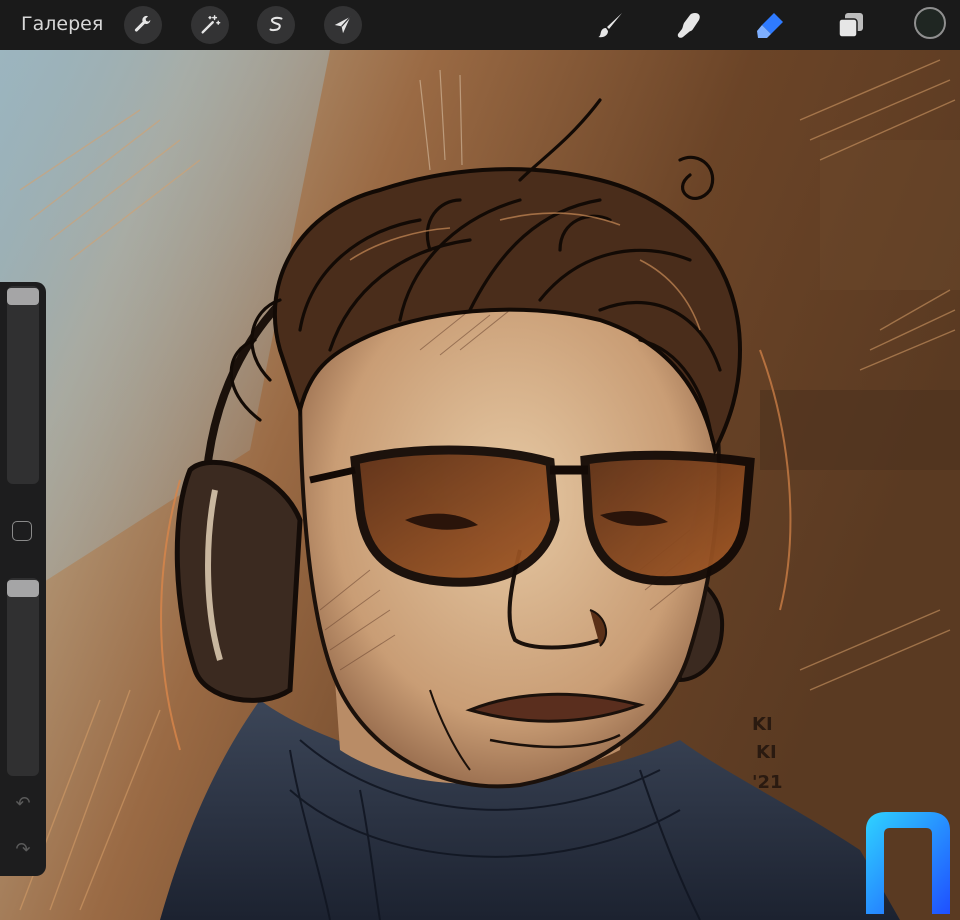 This screenshot has width=960, height=920. Describe the element at coordinates (908, 863) in the screenshot. I see `blue-arch-logo-icon` at that location.